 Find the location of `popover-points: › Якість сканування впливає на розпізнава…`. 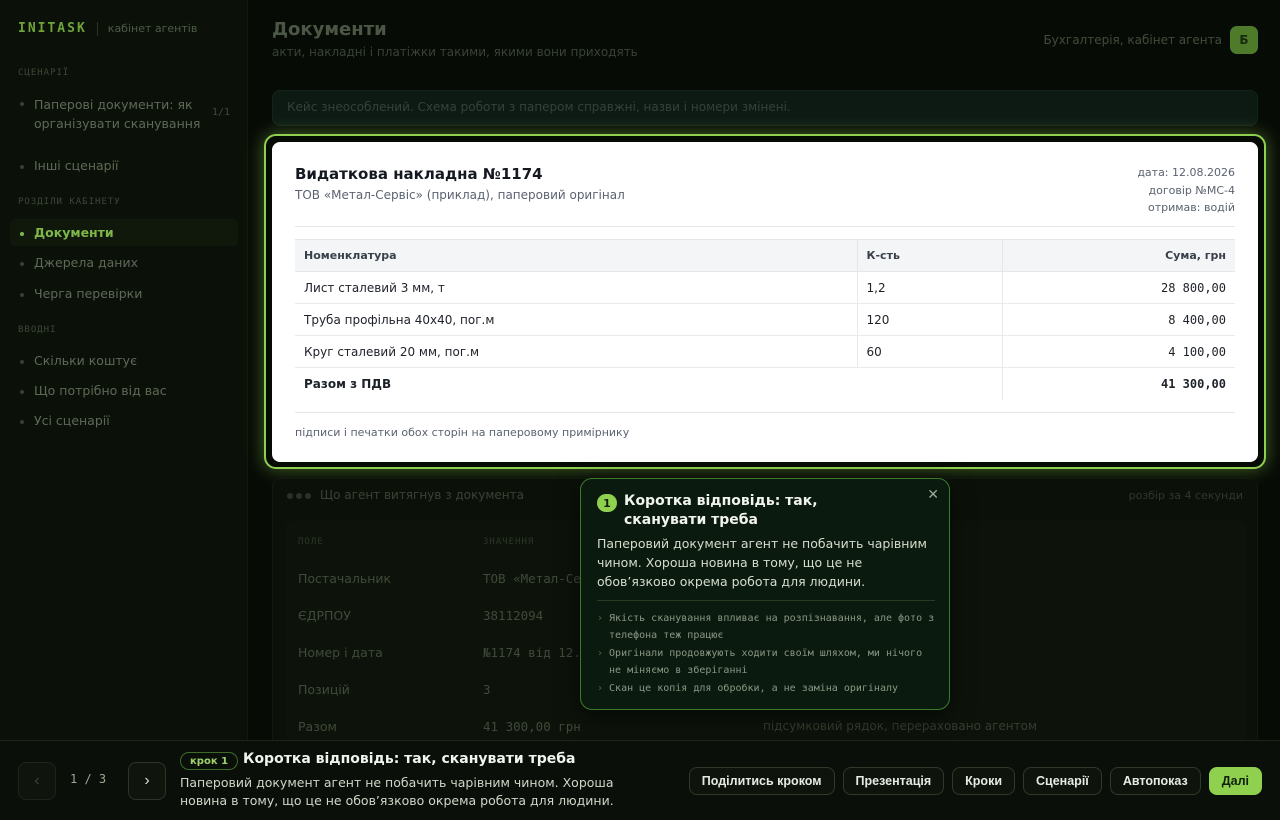

popover-points: › Якість сканування впливає на розпізнава… is located at coordinates (766, 654).